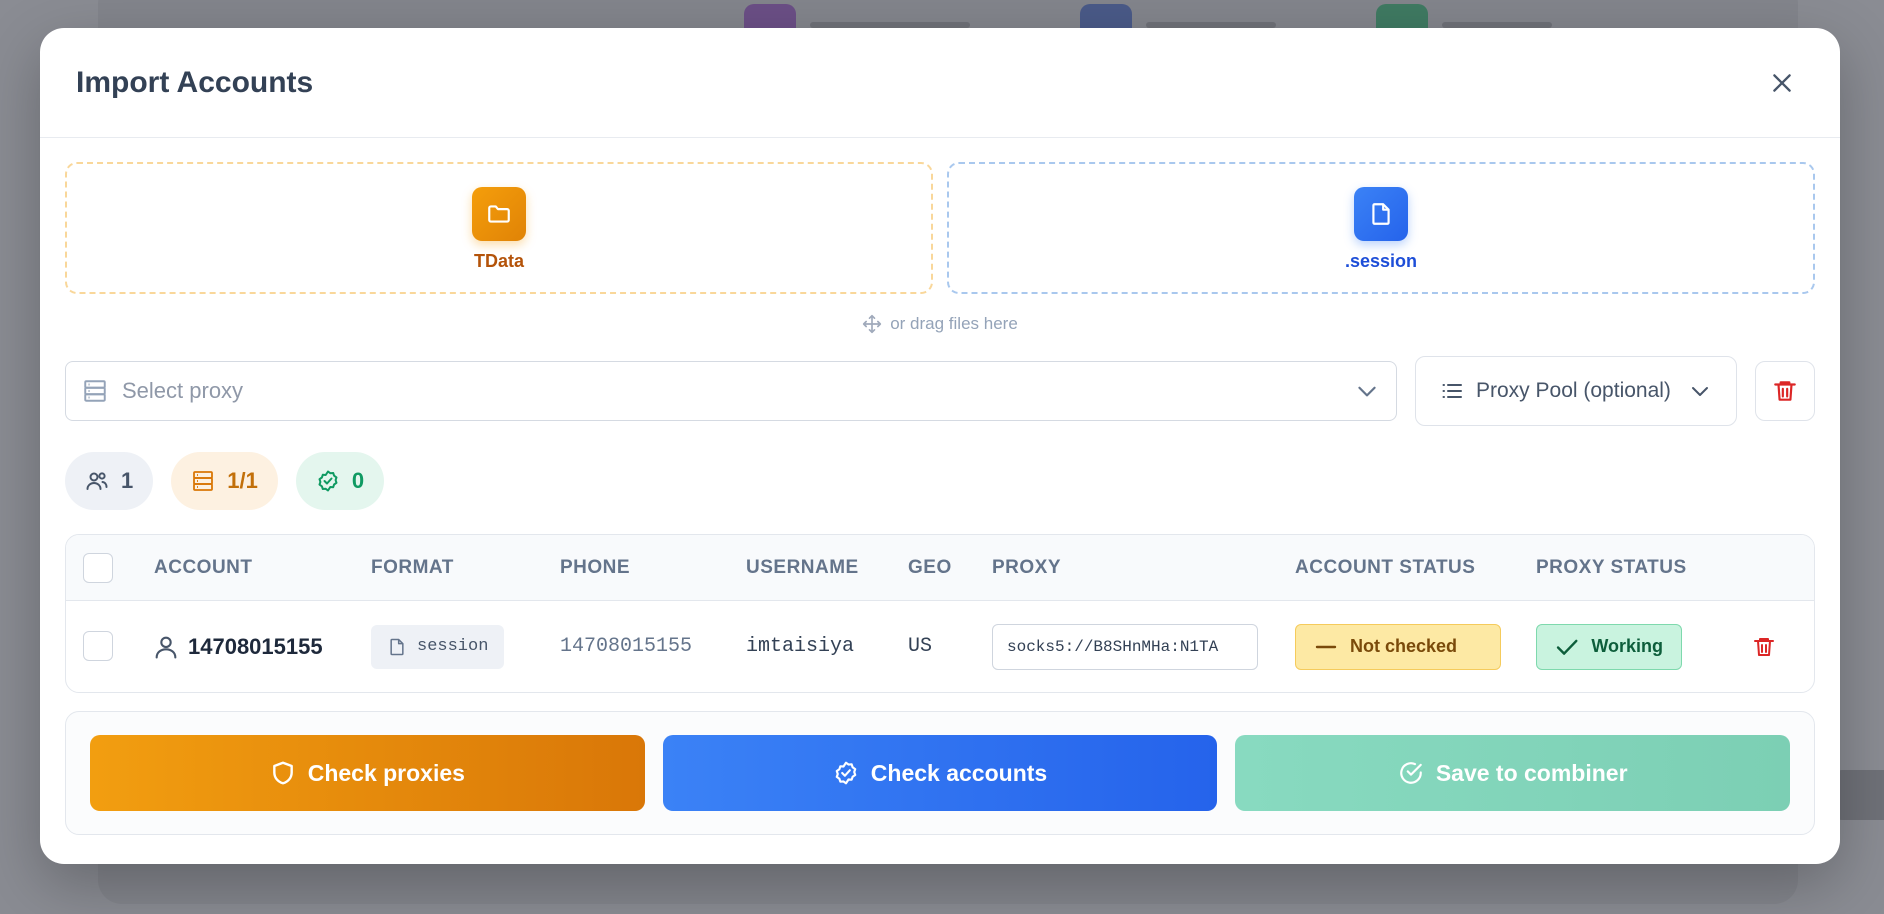  What do you see at coordinates (1452, 391) in the screenshot?
I see `list-icon` at bounding box center [1452, 391].